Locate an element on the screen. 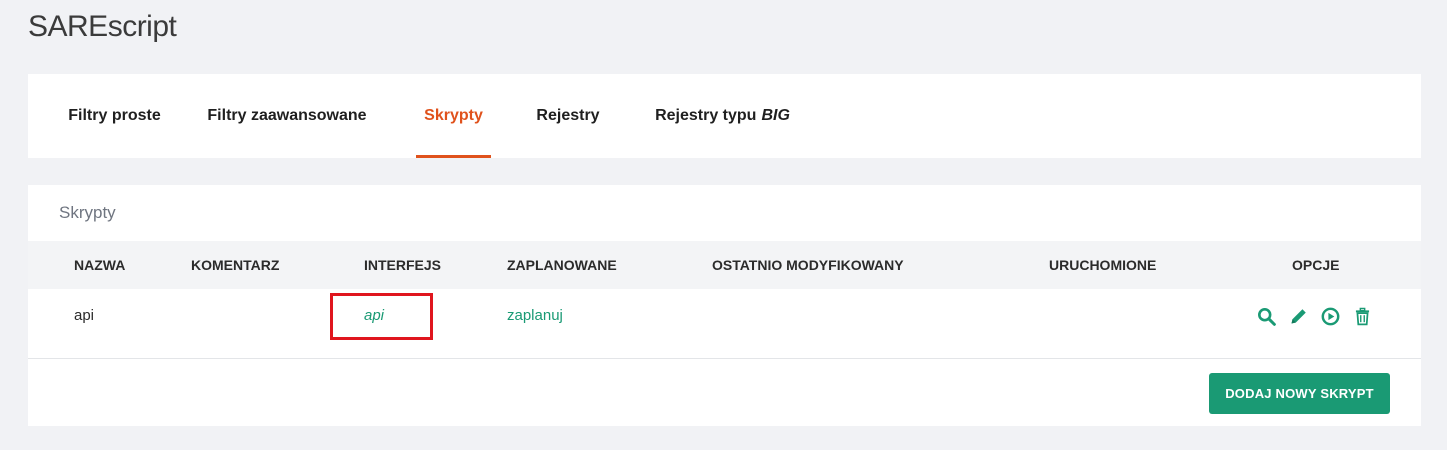  schedule-link: zaplanuj is located at coordinates (535, 315).